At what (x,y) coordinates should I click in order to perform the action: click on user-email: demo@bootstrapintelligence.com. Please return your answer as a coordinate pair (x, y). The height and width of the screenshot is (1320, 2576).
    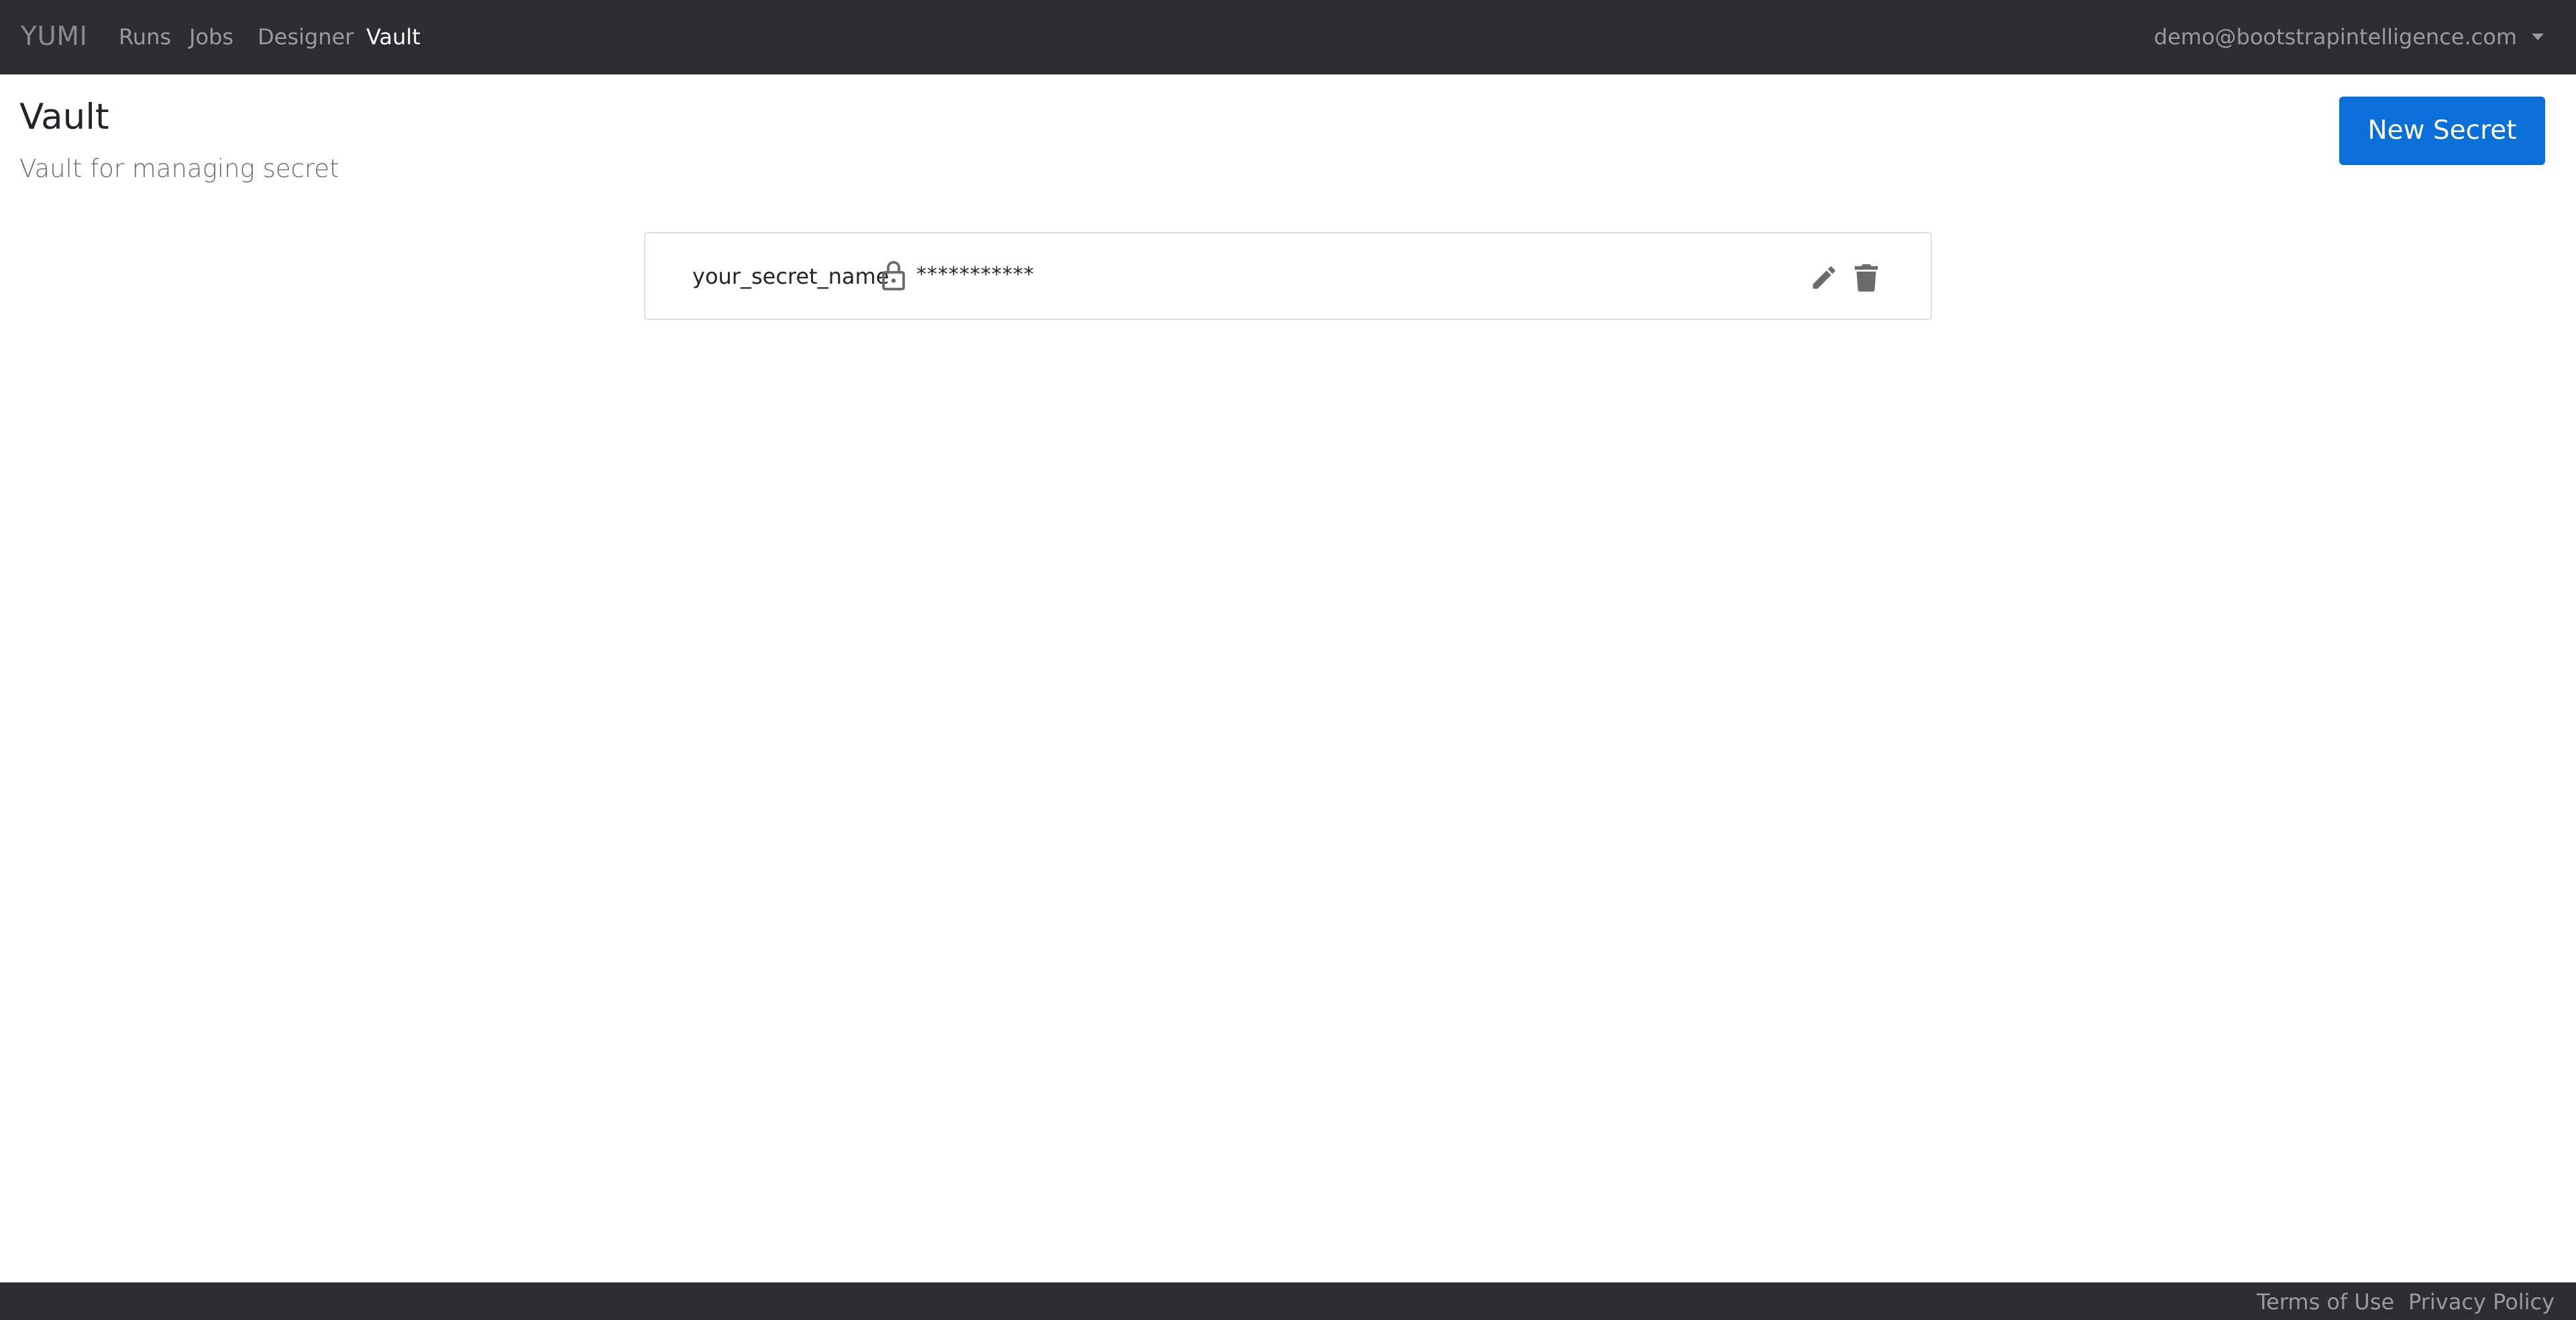
    Looking at the image, I should click on (2335, 37).